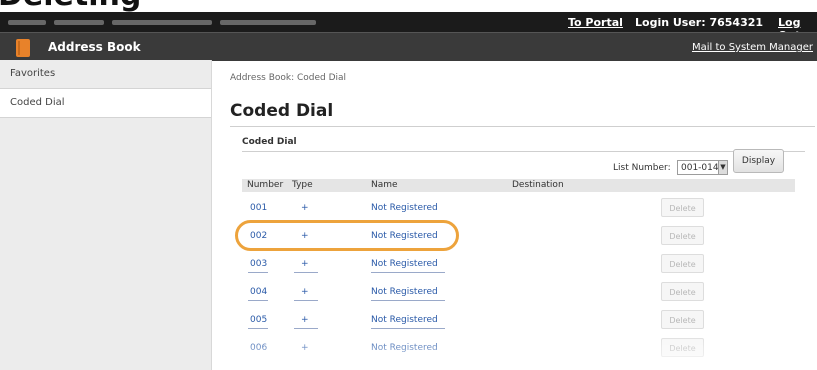 Image resolution: width=817 pixels, height=370 pixels. Describe the element at coordinates (302, 185) in the screenshot. I see `column-header-type: Type` at that location.